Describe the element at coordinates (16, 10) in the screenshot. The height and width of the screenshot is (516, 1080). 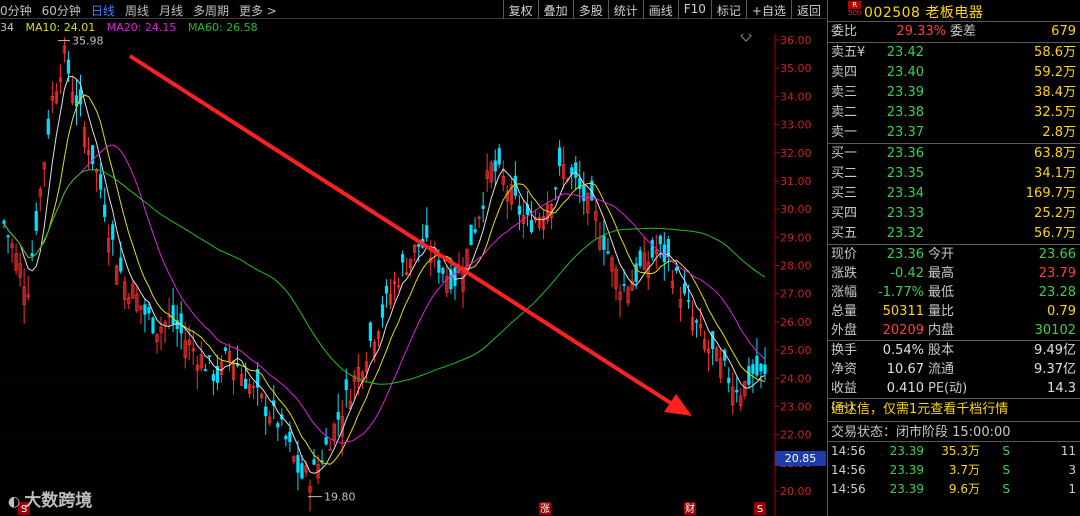
I see `tab-10min: 0分钟` at that location.